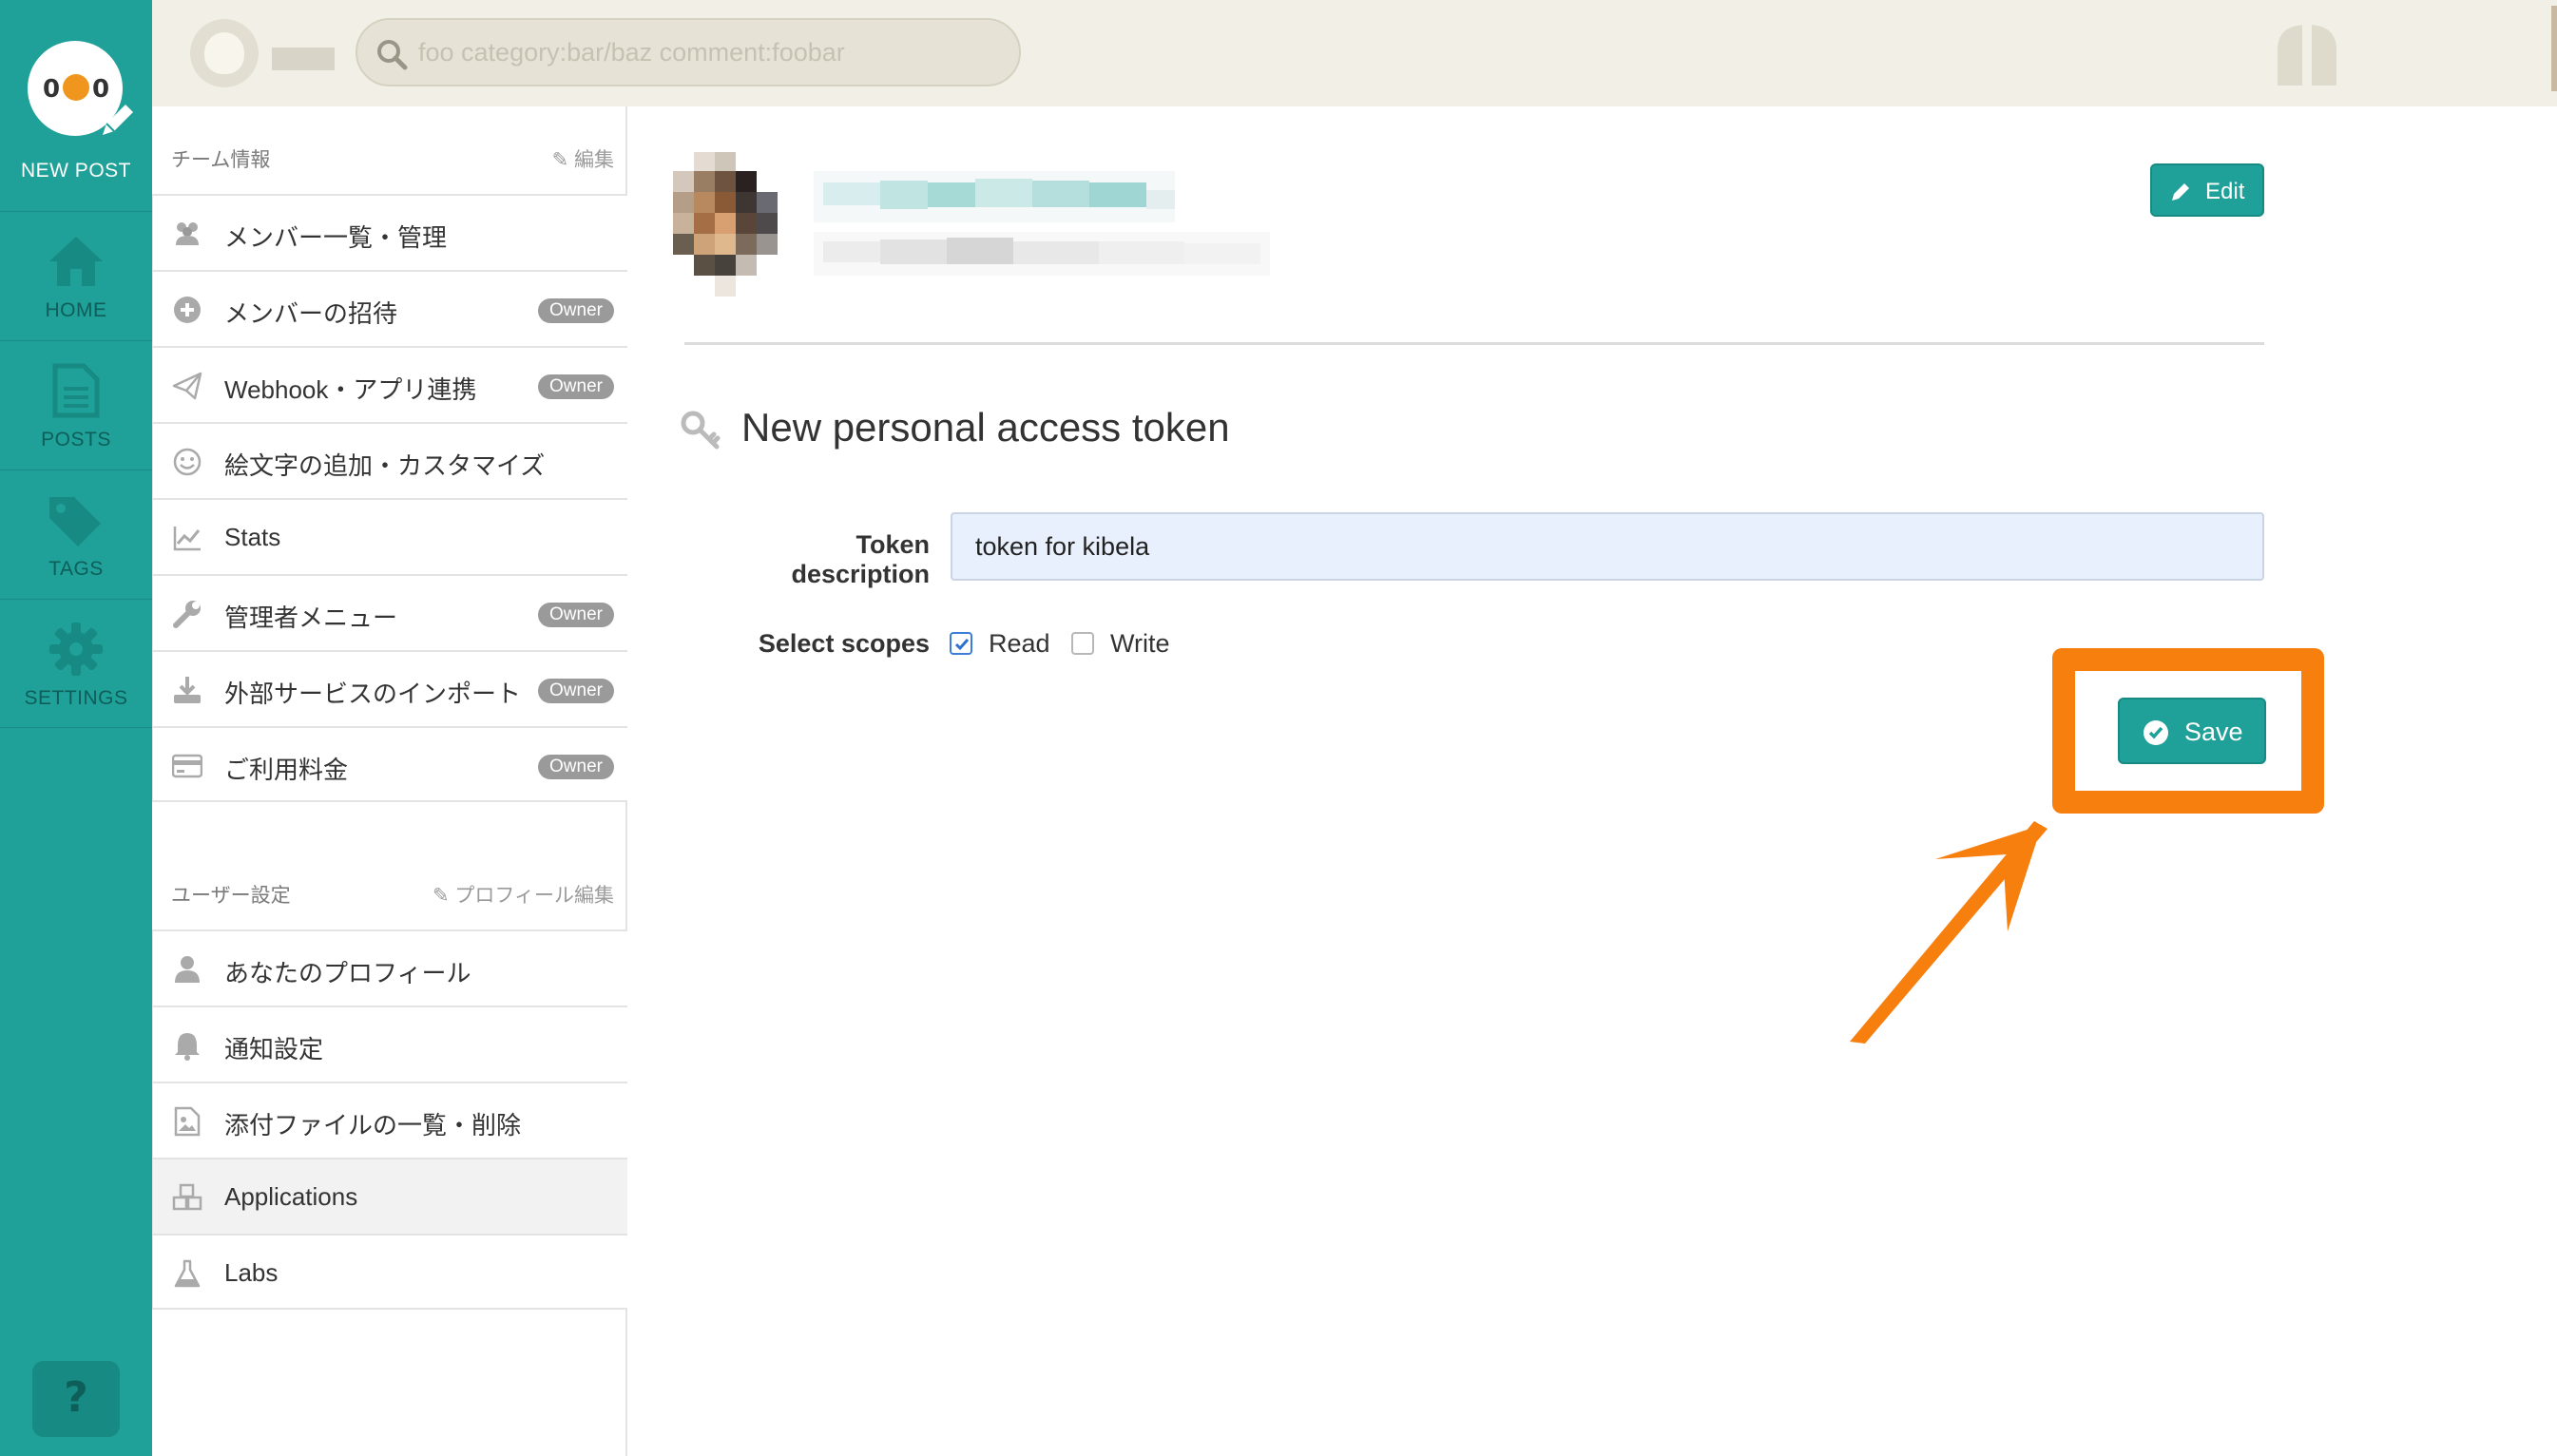 Image resolution: width=2557 pixels, height=1456 pixels. Describe the element at coordinates (2554, 48) in the screenshot. I see `user-avatar` at that location.